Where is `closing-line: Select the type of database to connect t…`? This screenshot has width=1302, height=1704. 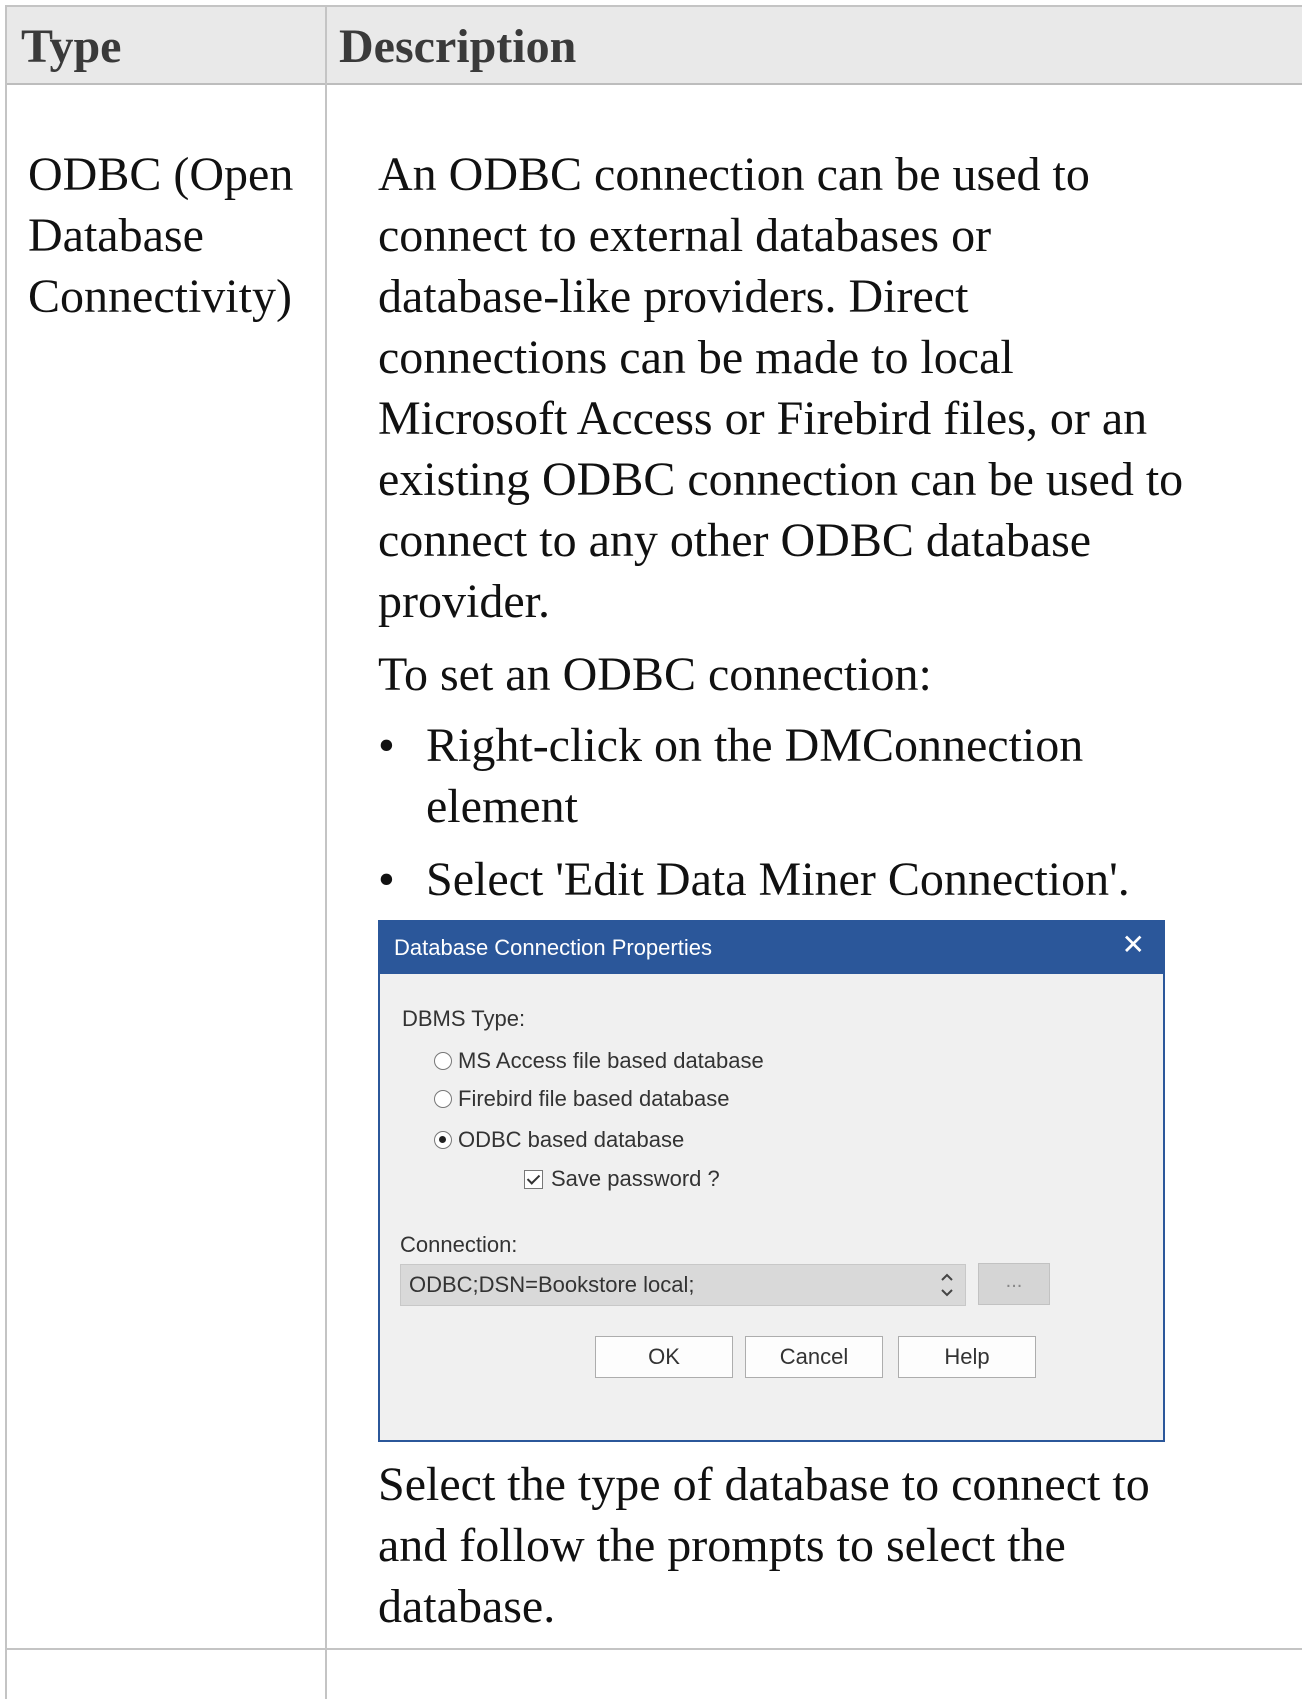 closing-line: Select the type of database to connect t… is located at coordinates (764, 1484).